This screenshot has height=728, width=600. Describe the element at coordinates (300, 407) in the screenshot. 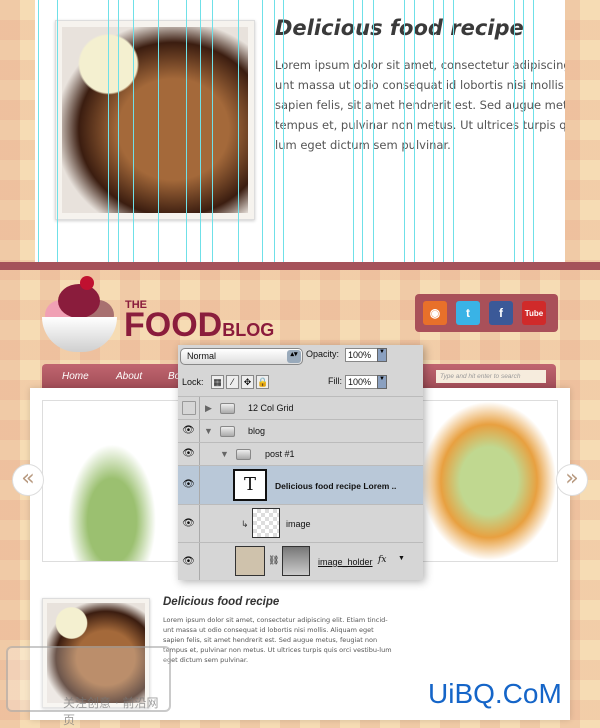

I see `layer-12-col-grid: ▶ 12 Col Grid` at that location.